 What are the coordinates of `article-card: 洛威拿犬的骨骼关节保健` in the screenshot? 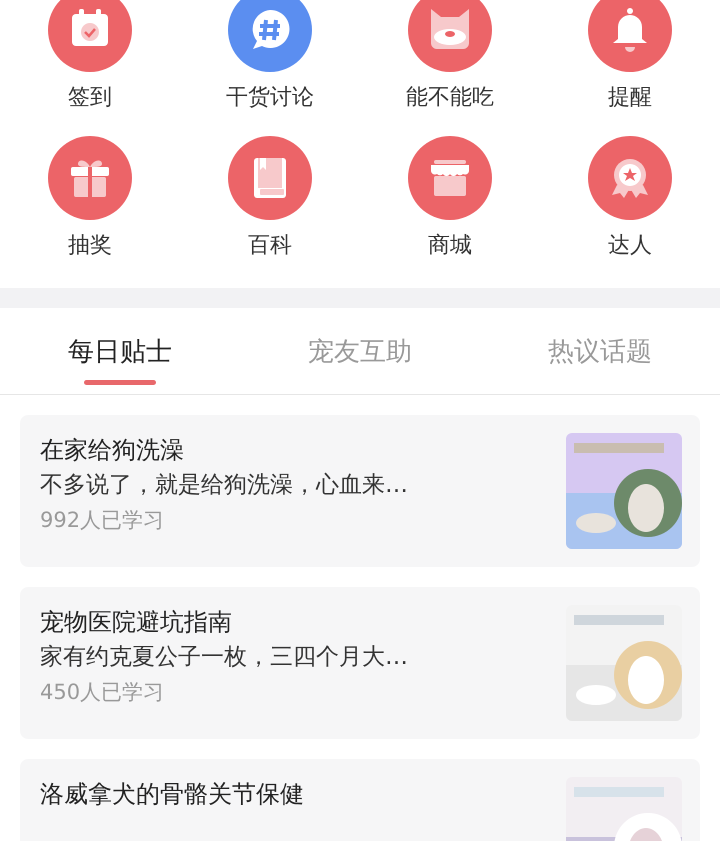 It's located at (360, 800).